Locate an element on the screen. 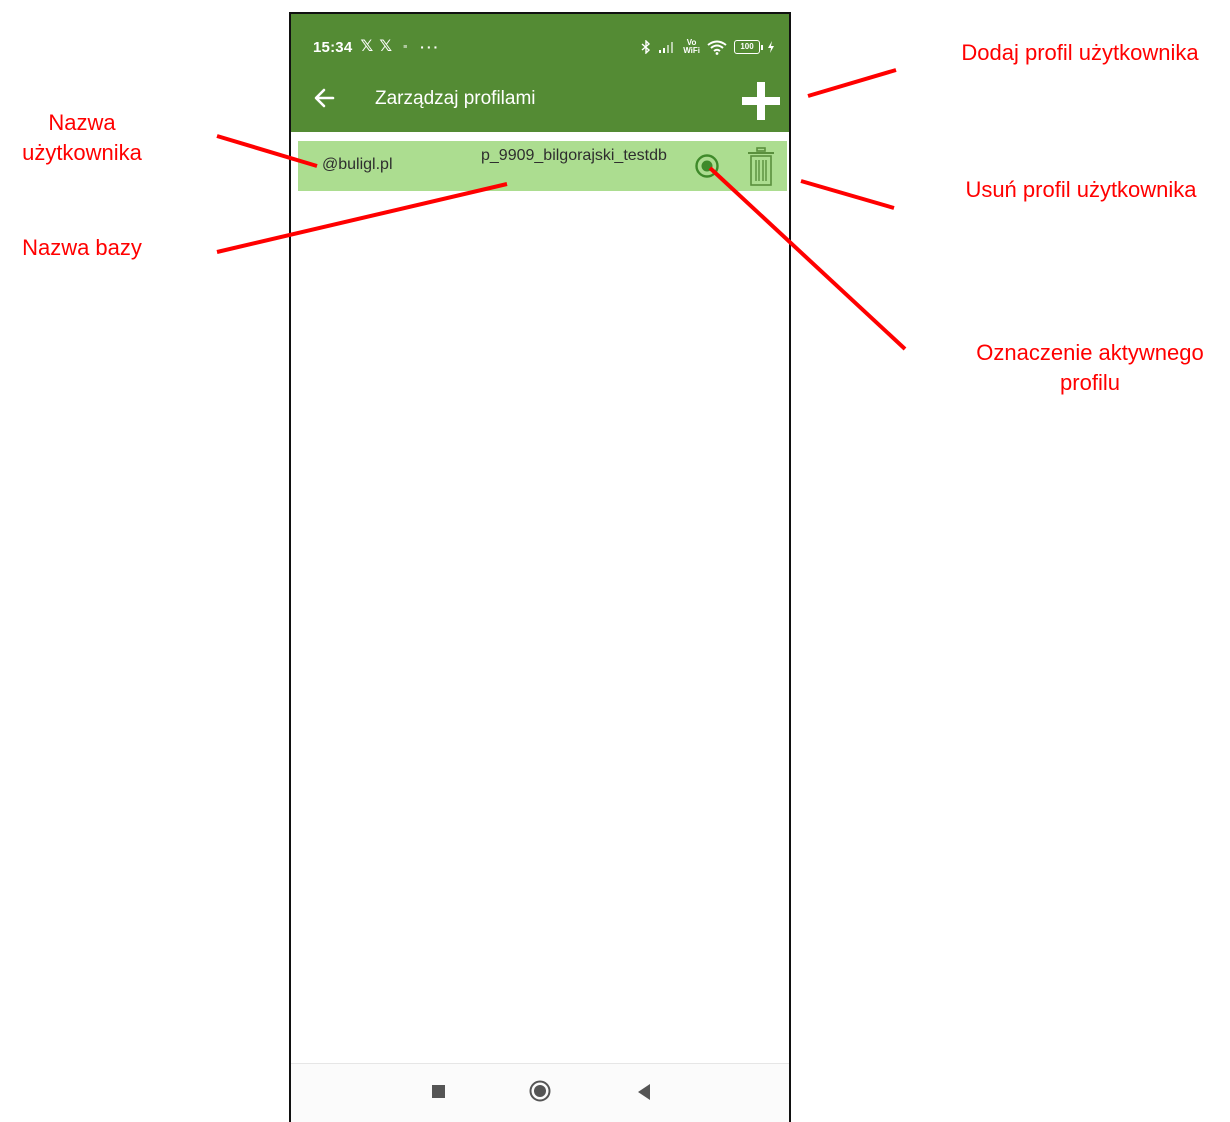 This screenshot has height=1122, width=1230. home-circle-icon is located at coordinates (540, 1091).